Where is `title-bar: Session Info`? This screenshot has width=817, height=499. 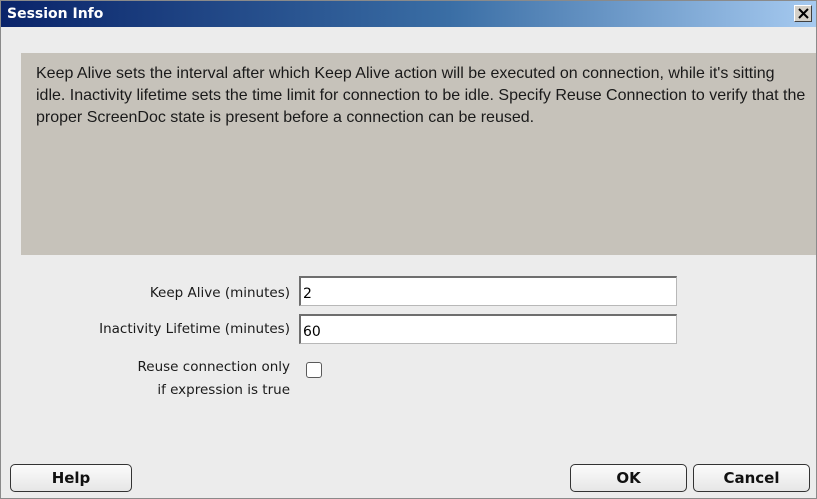
title-bar: Session Info is located at coordinates (408, 14).